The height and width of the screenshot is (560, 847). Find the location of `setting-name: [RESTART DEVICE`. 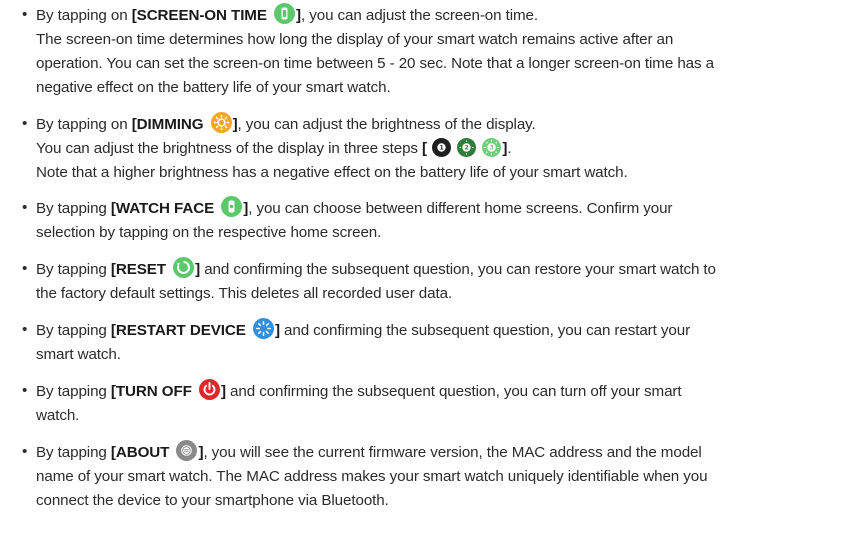

setting-name: [RESTART DEVICE is located at coordinates (178, 330).